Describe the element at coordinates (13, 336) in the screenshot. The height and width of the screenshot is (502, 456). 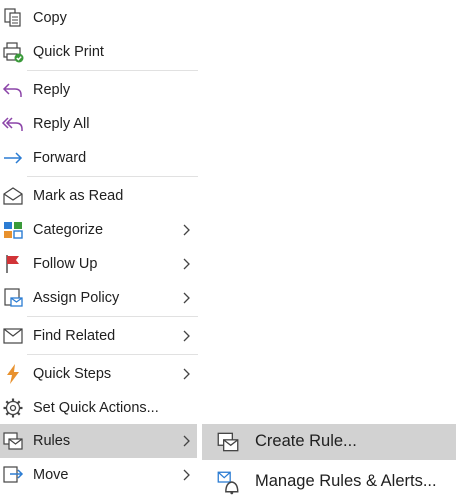
I see `find-related-icon` at that location.